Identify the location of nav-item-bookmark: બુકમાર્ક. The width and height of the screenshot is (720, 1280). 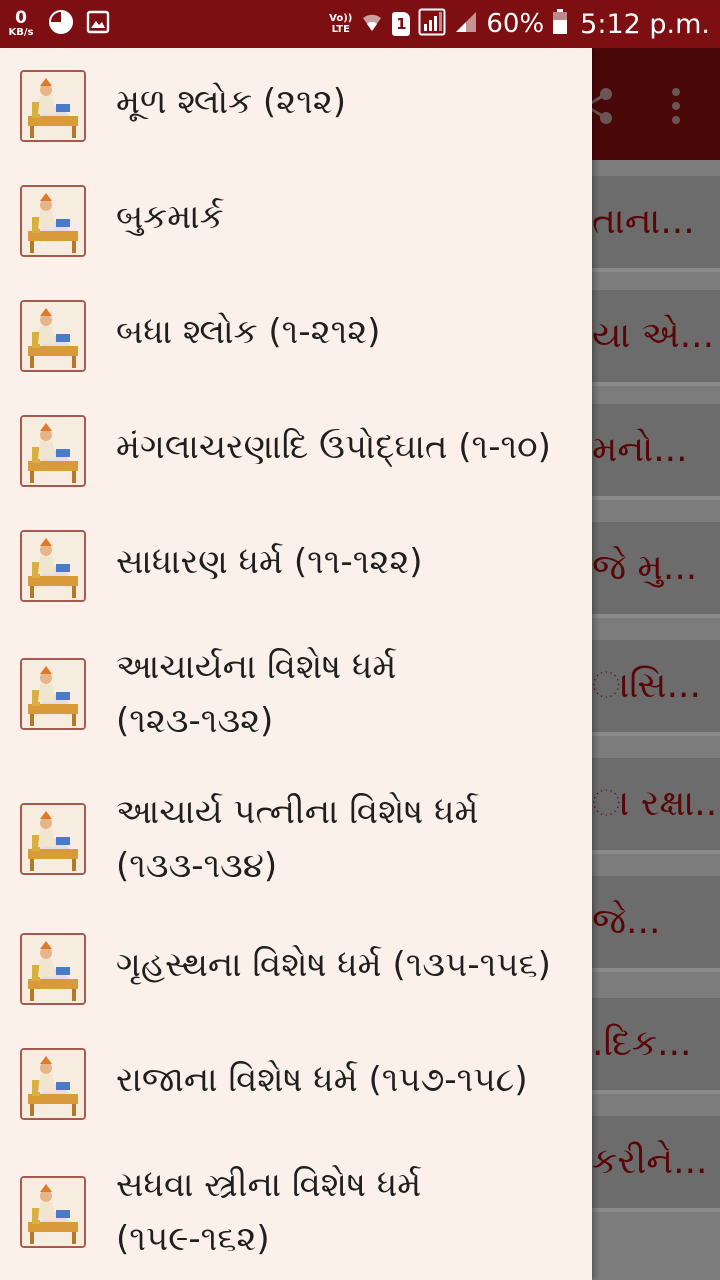
(296, 220).